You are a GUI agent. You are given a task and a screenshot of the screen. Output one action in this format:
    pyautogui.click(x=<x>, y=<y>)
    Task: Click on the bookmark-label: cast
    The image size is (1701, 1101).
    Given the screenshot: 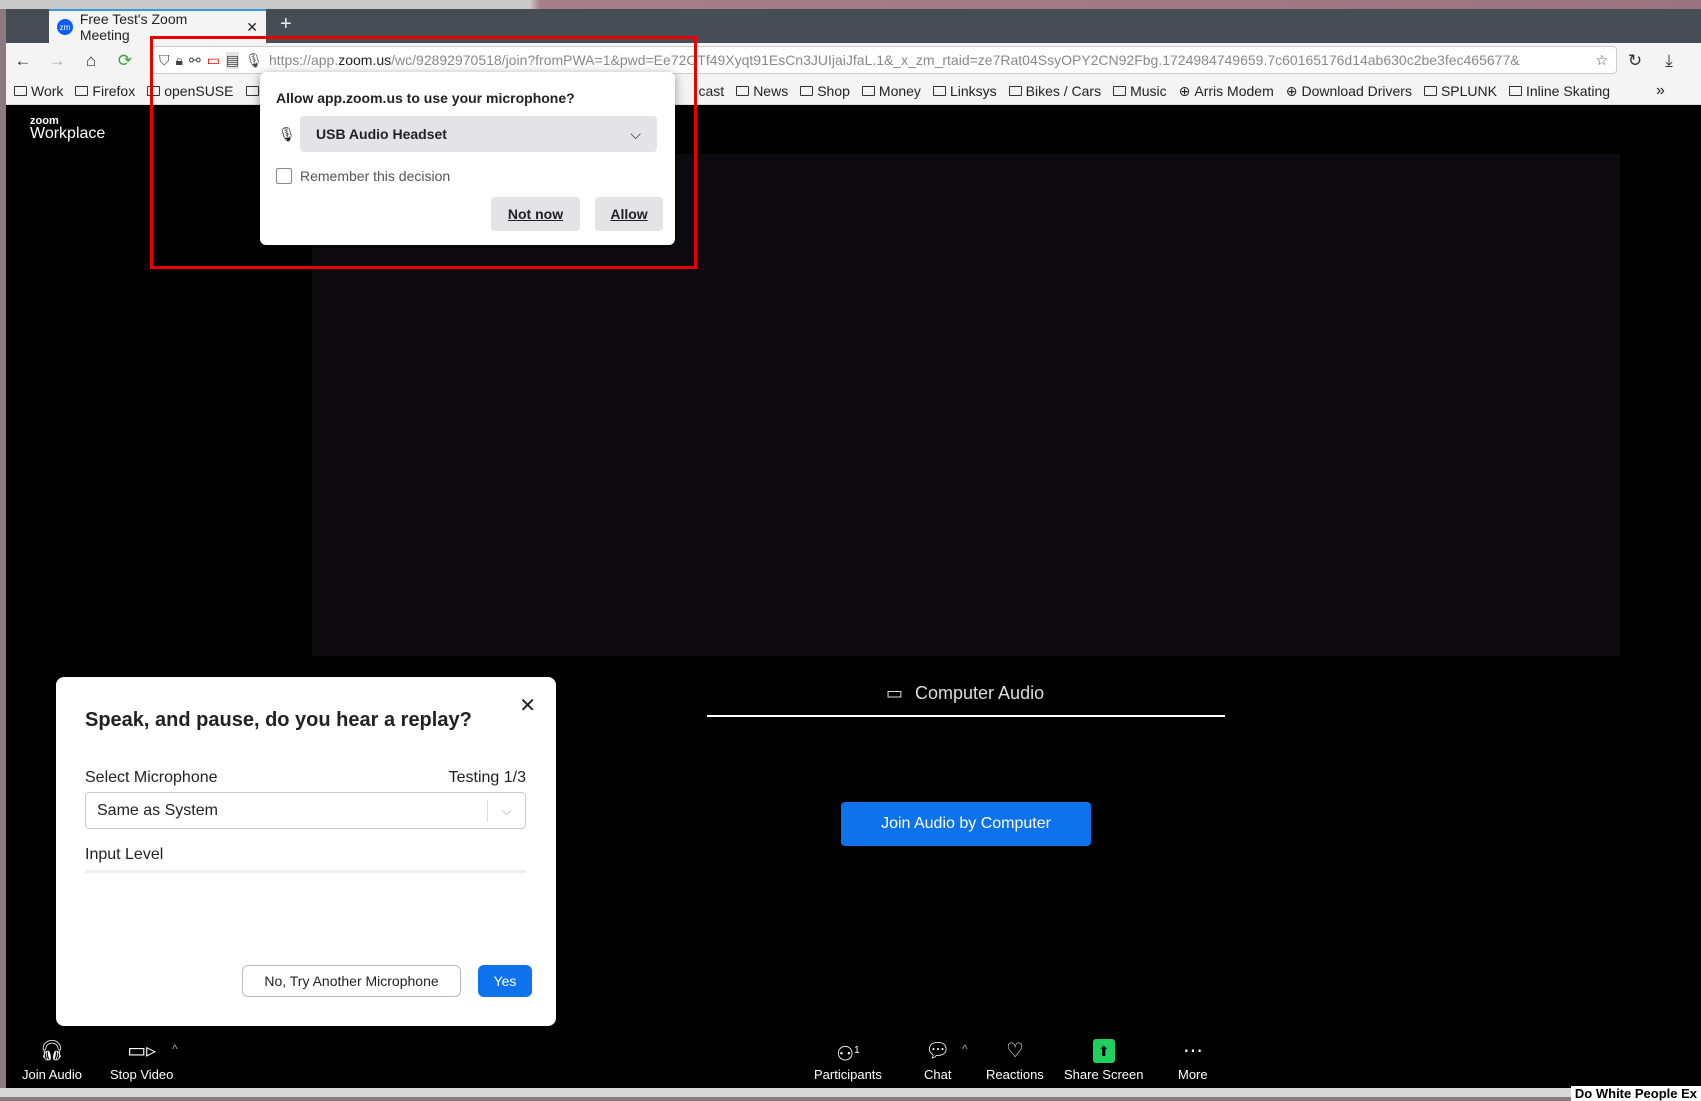 What is the action you would take?
    pyautogui.click(x=711, y=91)
    